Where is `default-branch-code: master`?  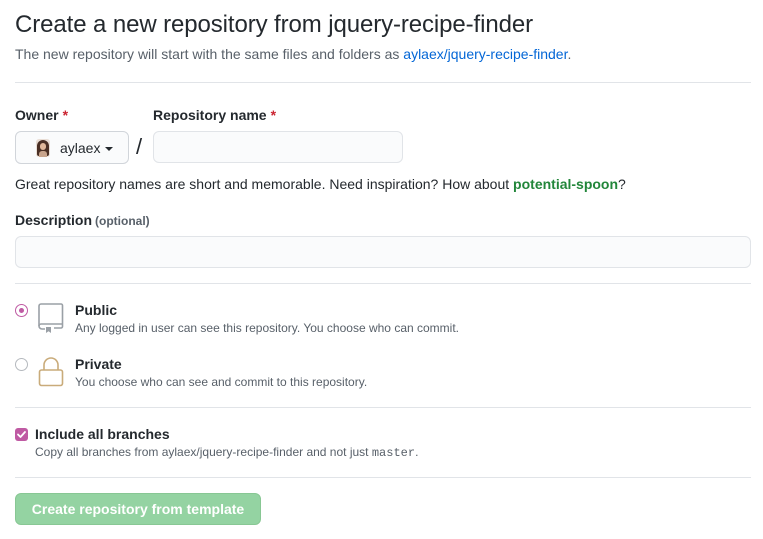
default-branch-code: master is located at coordinates (393, 453).